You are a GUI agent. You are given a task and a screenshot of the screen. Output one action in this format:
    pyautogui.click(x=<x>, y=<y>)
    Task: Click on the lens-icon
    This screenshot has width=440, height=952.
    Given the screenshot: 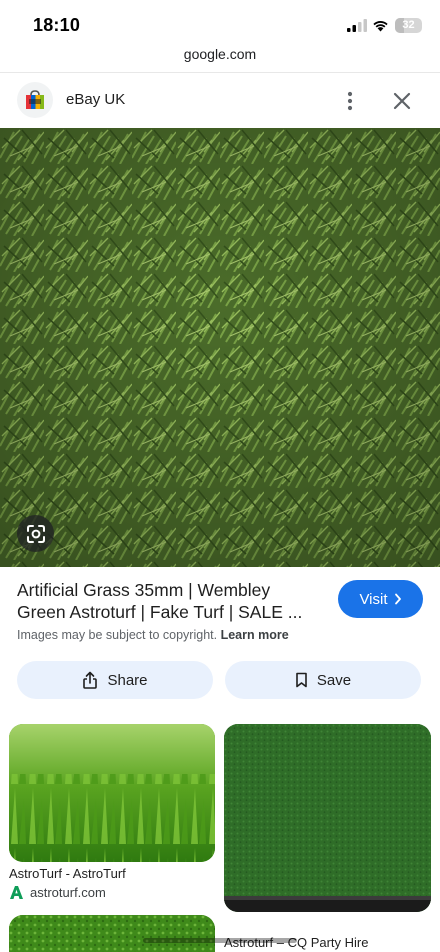 What is the action you would take?
    pyautogui.click(x=35, y=533)
    